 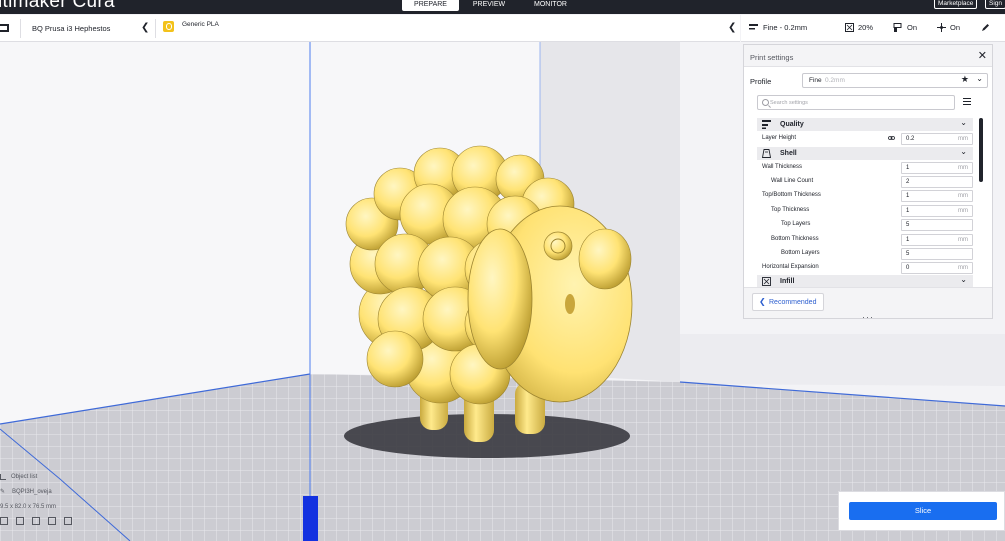 I want to click on pencil-icon, so click(x=985, y=27).